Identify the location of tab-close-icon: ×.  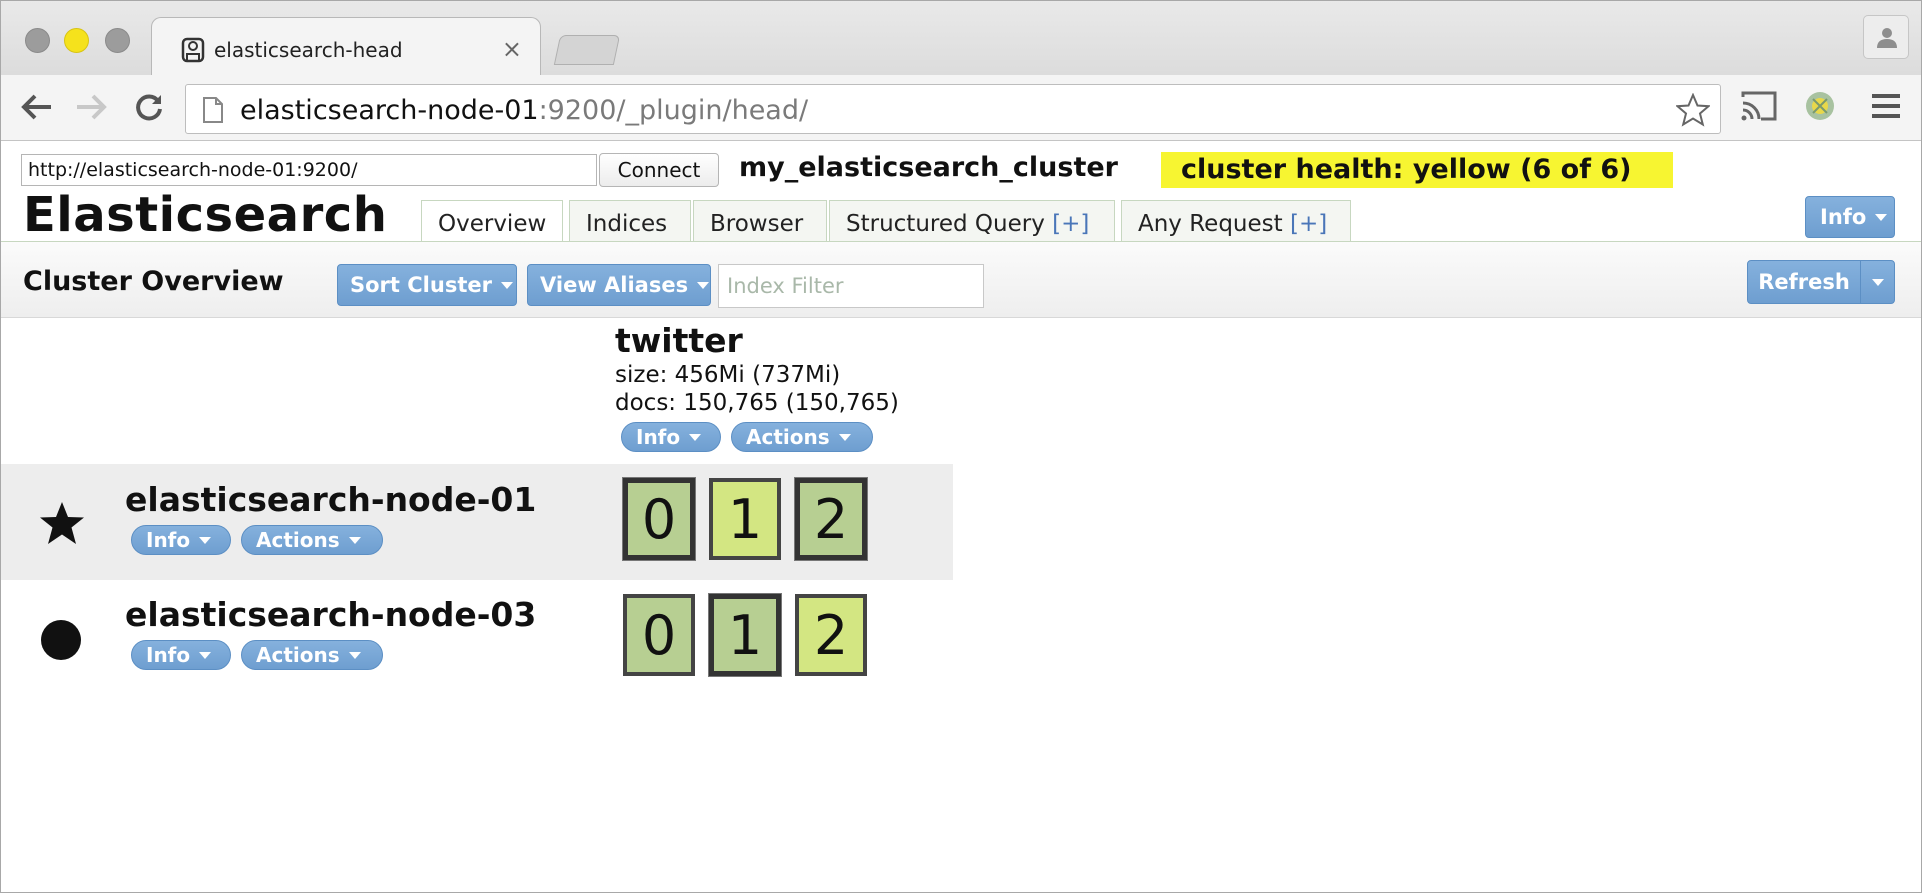
(512, 49).